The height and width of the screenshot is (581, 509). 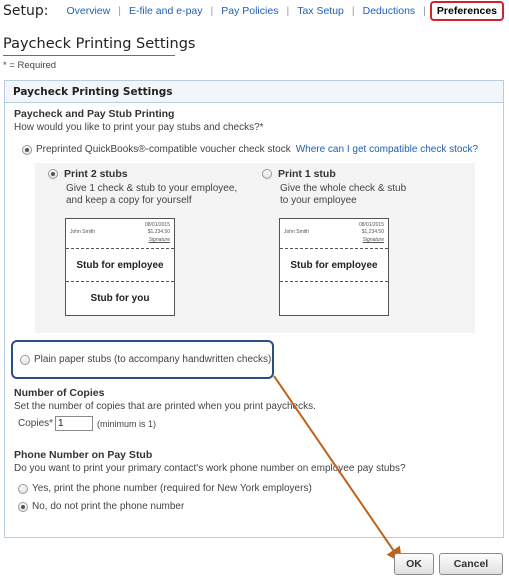 I want to click on phone-no-radio, so click(x=23, y=506).